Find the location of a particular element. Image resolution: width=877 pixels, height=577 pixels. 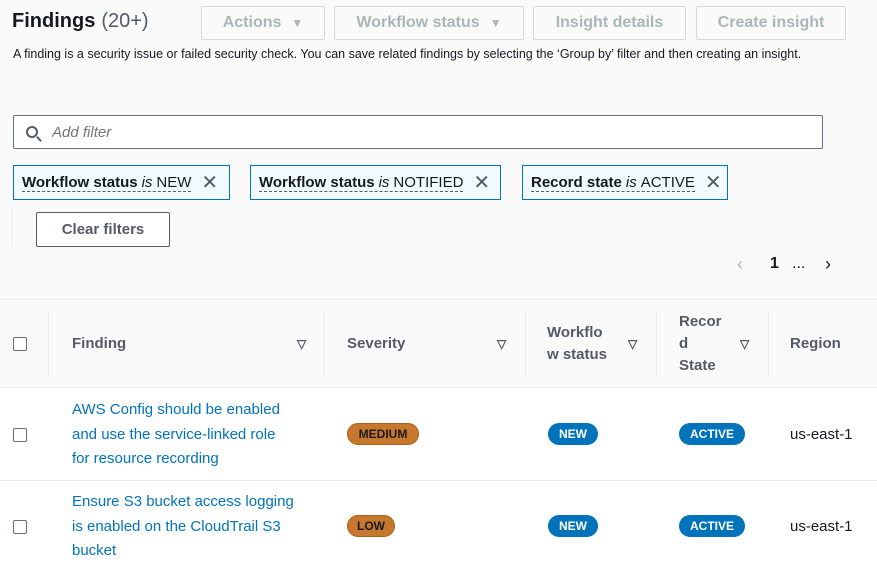

actions-button: Actions ▼ is located at coordinates (263, 23).